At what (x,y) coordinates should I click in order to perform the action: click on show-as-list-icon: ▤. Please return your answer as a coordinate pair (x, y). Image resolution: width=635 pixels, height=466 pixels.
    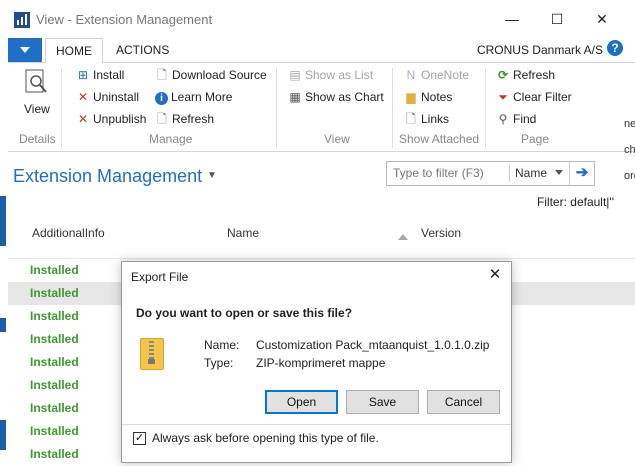
    Looking at the image, I should click on (295, 75).